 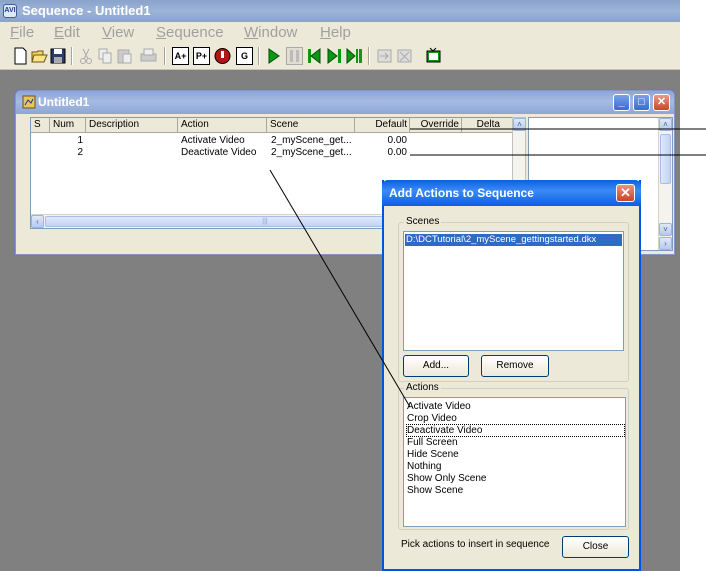 I want to click on action-item-full-screen: Full Screen, so click(x=432, y=442).